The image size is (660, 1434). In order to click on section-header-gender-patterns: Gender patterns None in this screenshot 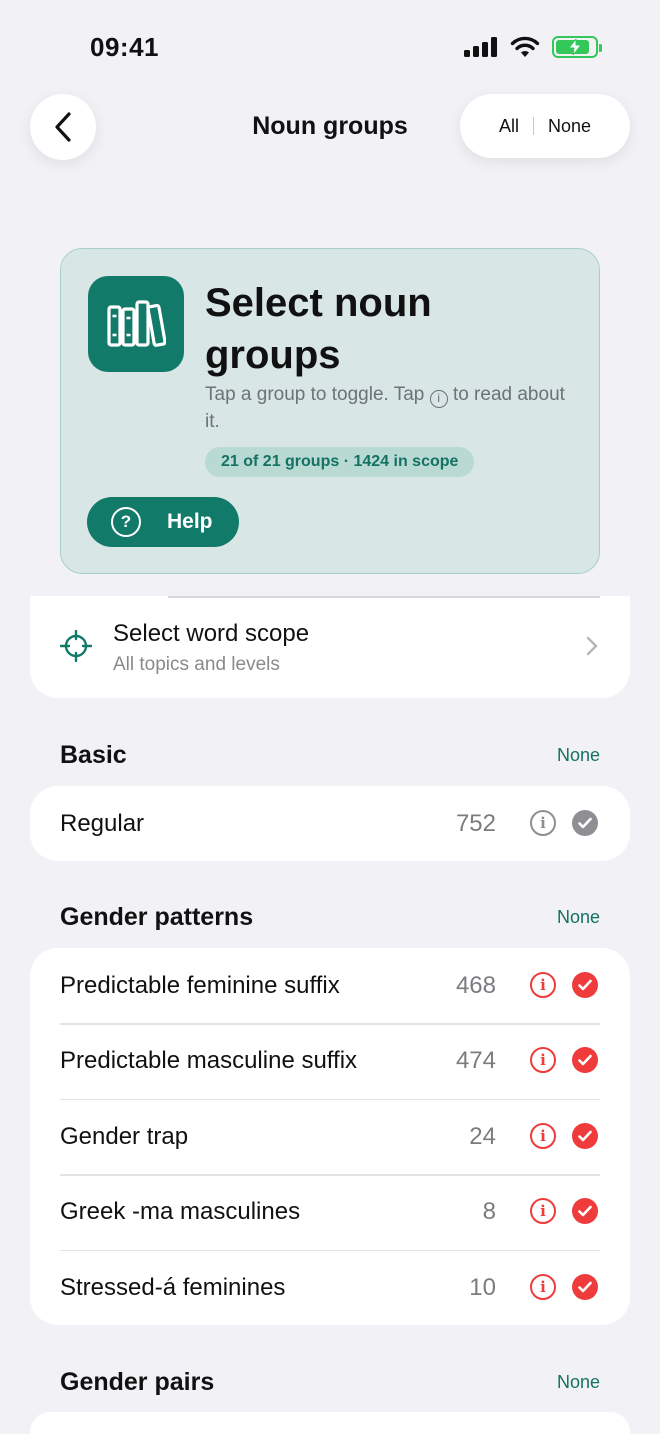, I will do `click(330, 918)`.